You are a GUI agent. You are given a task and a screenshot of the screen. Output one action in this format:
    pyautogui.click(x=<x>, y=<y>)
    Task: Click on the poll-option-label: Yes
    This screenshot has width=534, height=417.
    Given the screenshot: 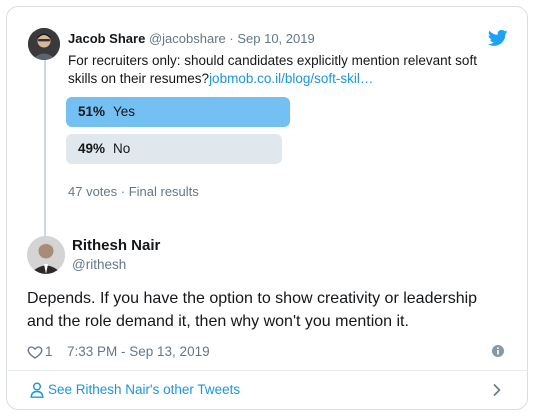 What is the action you would take?
    pyautogui.click(x=124, y=111)
    